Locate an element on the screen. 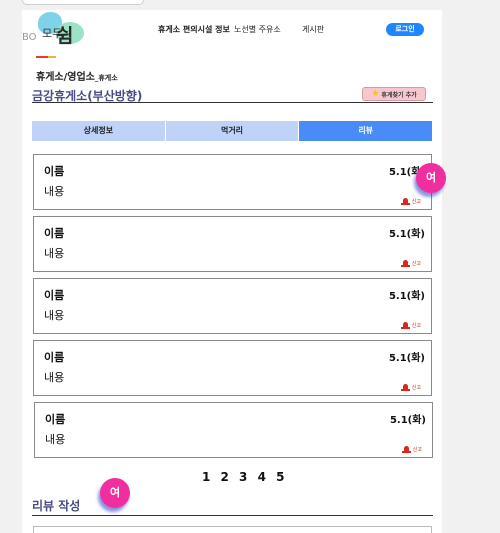 The height and width of the screenshot is (533, 500). tab-details: 상세정보 is located at coordinates (98, 131).